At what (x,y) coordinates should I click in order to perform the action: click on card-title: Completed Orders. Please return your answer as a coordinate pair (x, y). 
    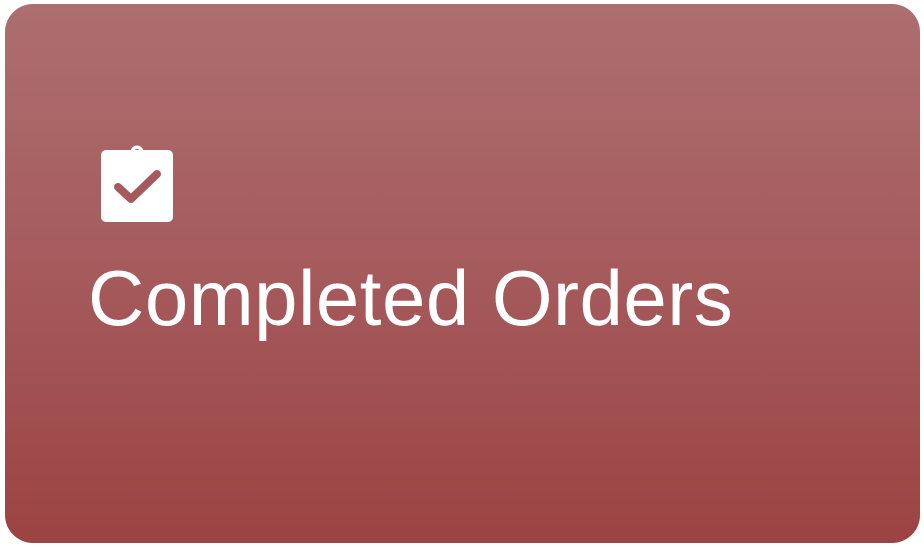
    Looking at the image, I should click on (411, 298).